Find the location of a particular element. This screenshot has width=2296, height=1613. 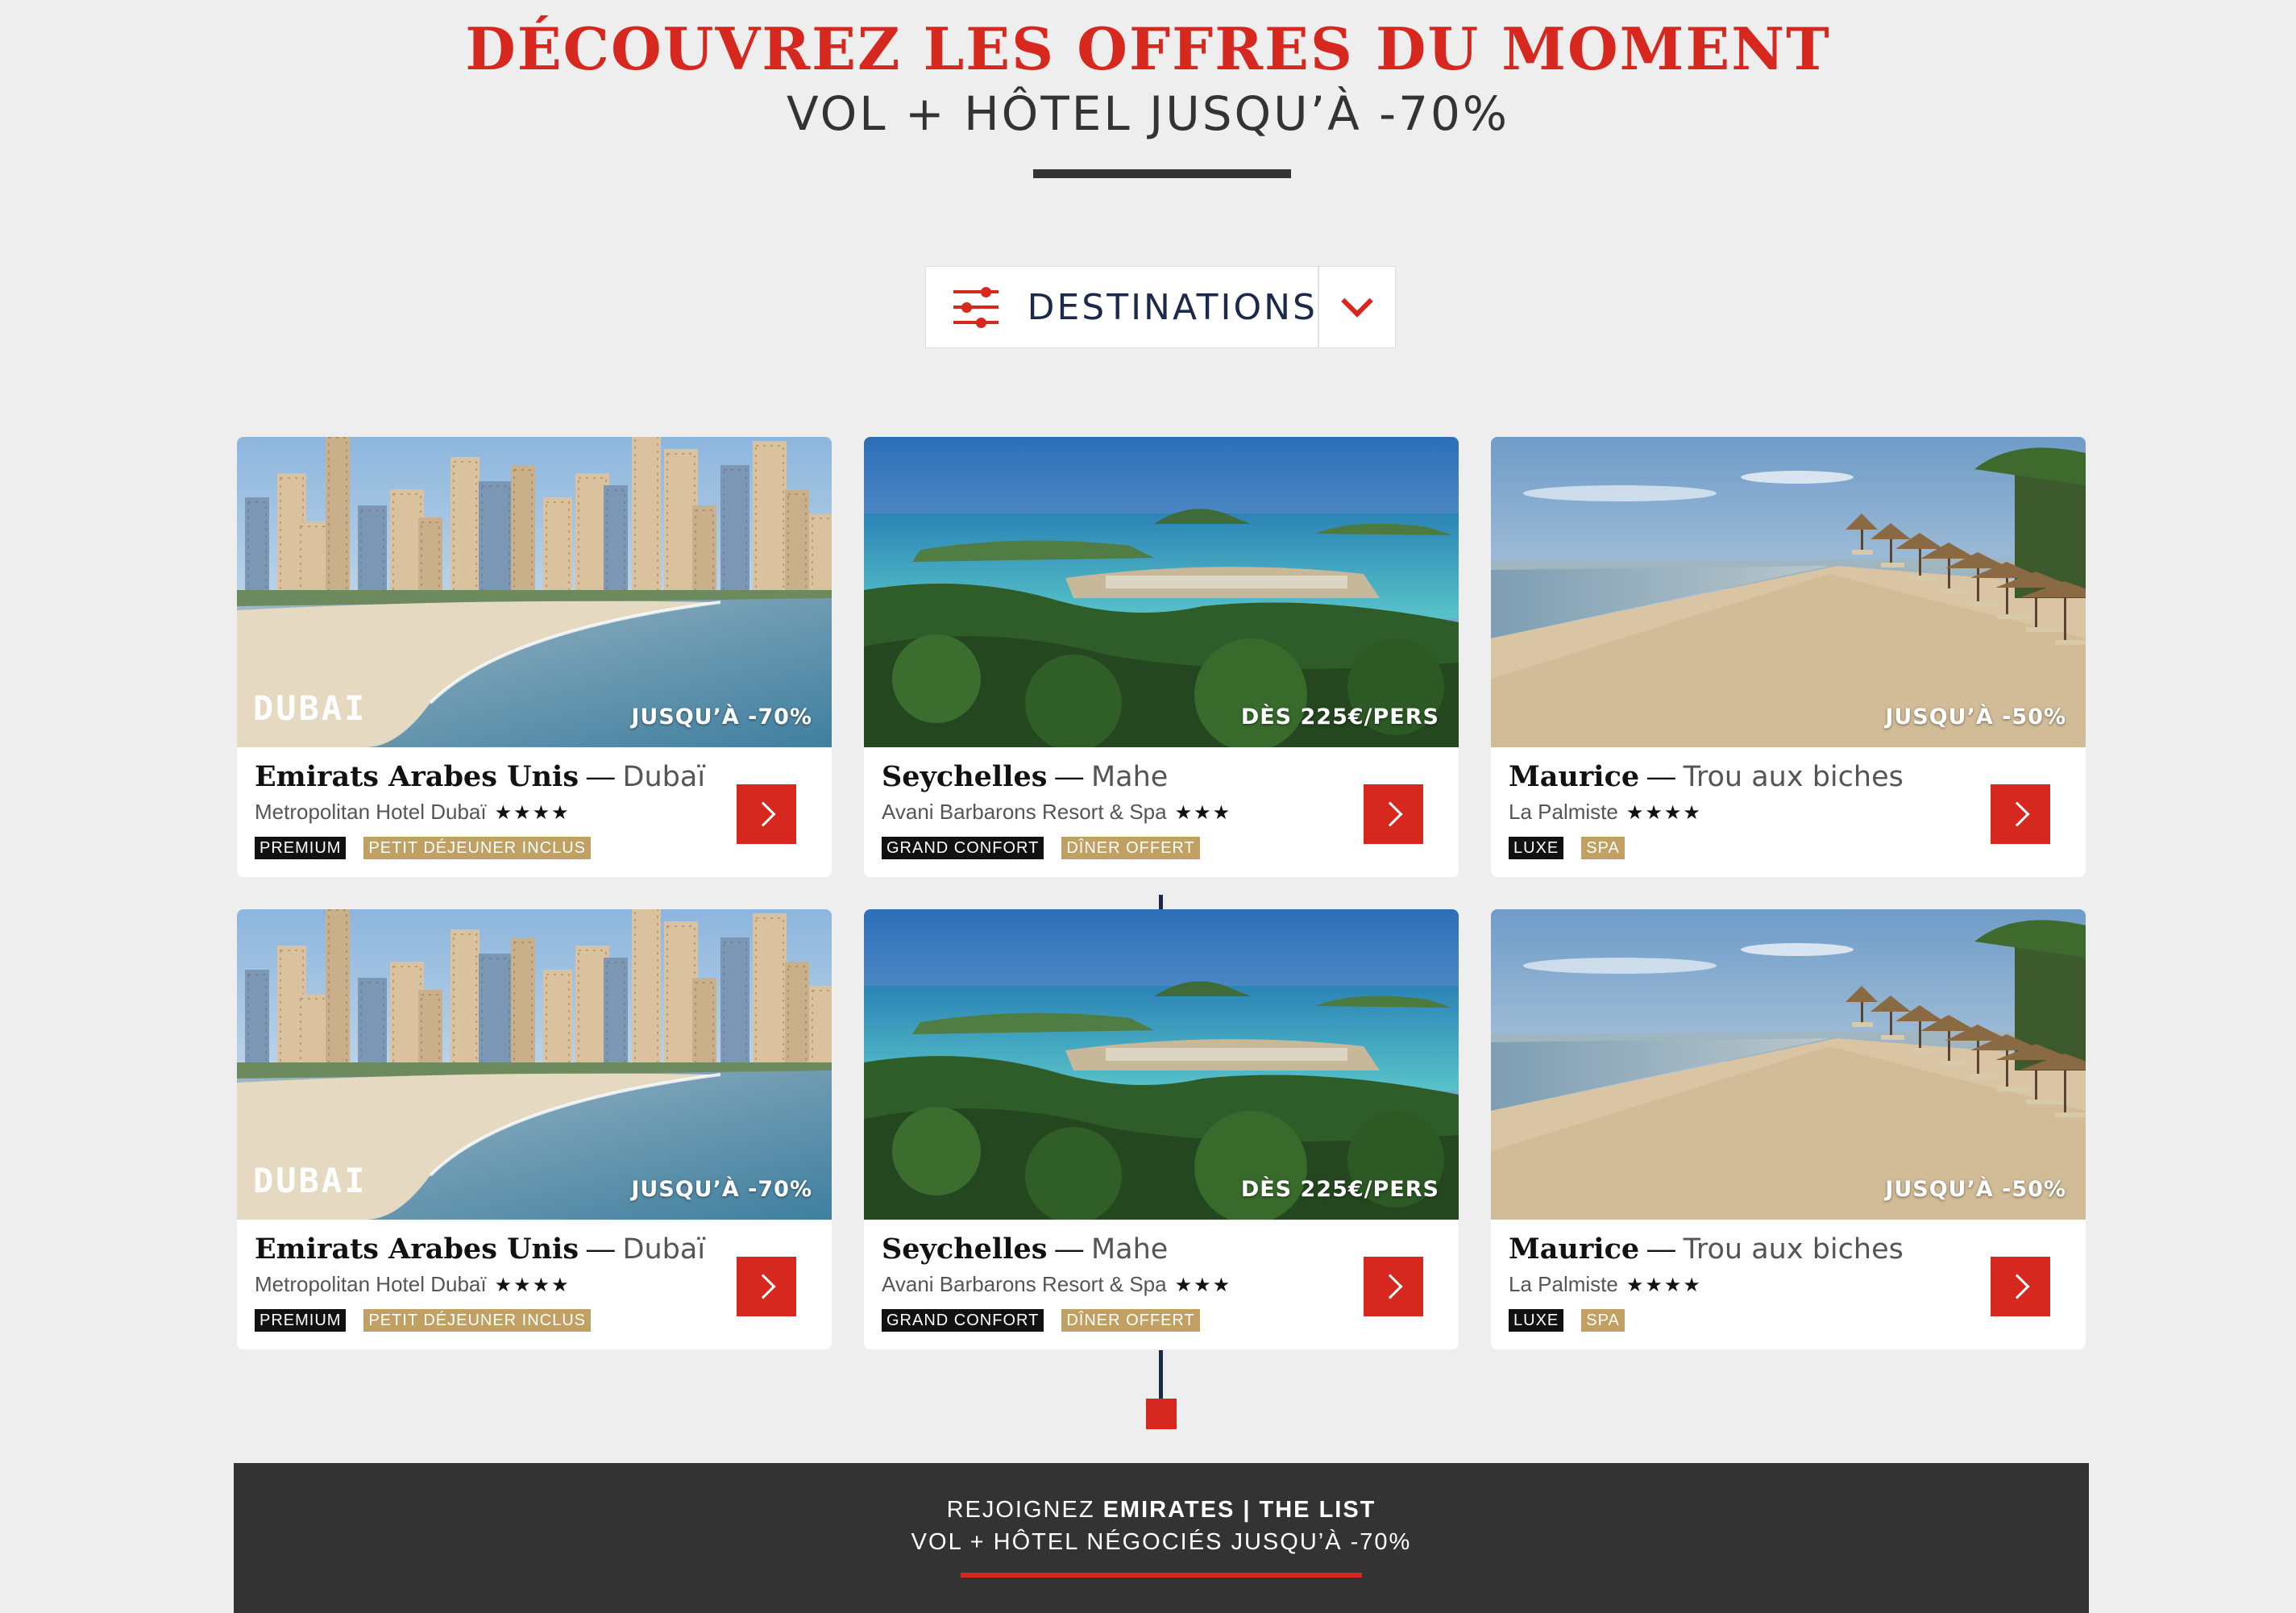

destination-filter-label: DESTINATIONS is located at coordinates (1172, 307).